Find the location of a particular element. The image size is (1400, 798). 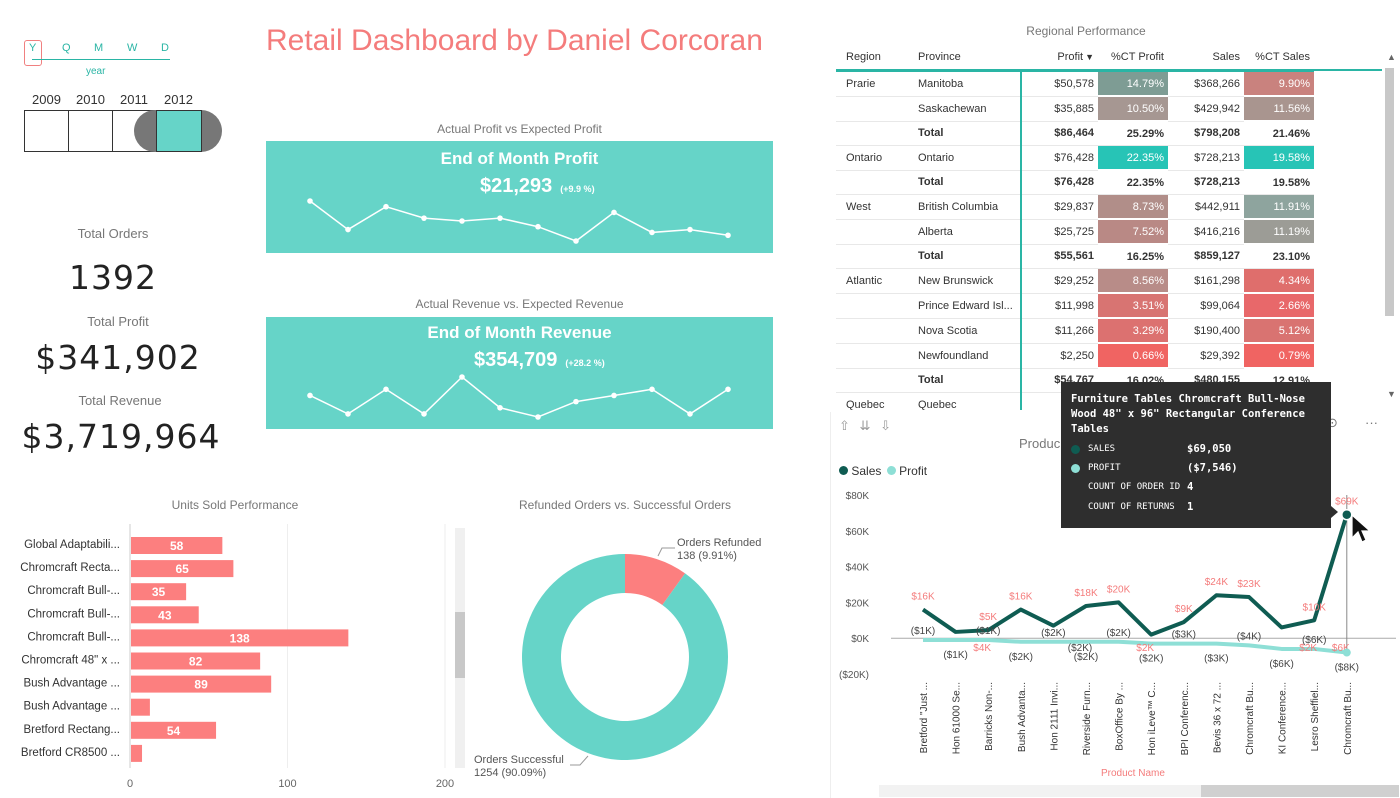

tooltip-sales-value: $69,050 is located at coordinates (1209, 449).